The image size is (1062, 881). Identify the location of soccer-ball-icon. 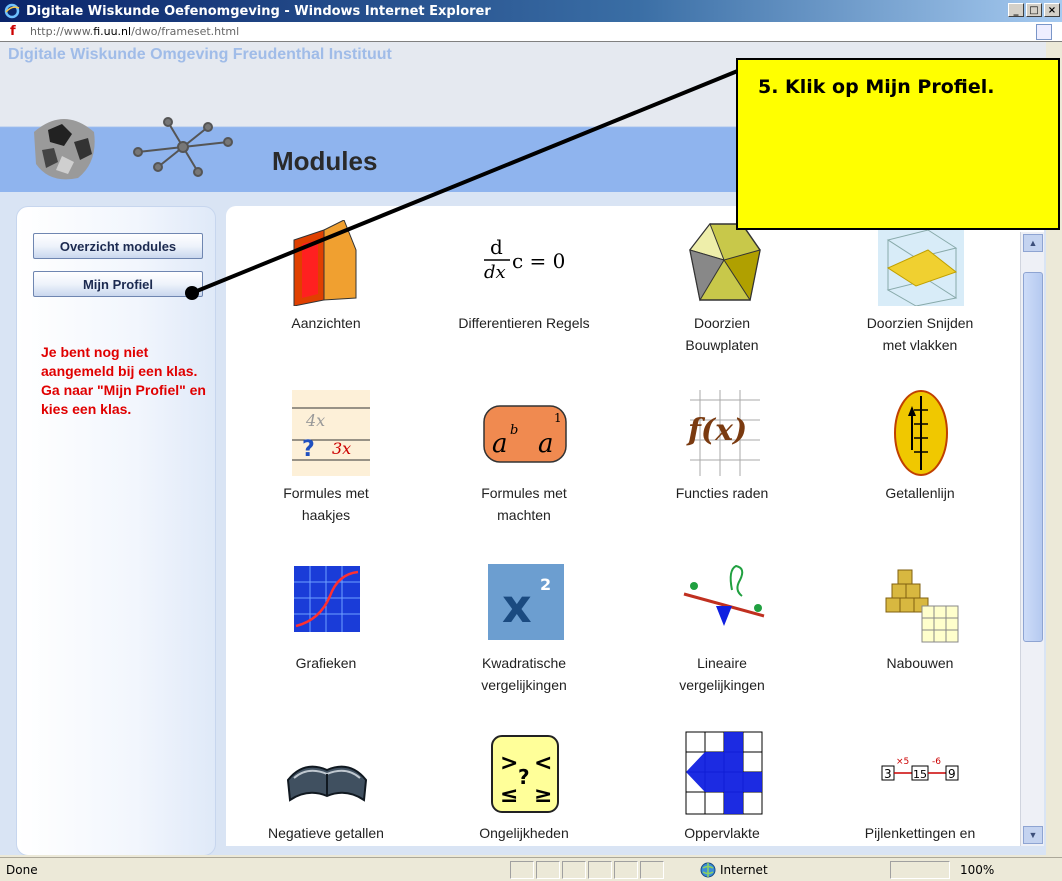
(64, 149).